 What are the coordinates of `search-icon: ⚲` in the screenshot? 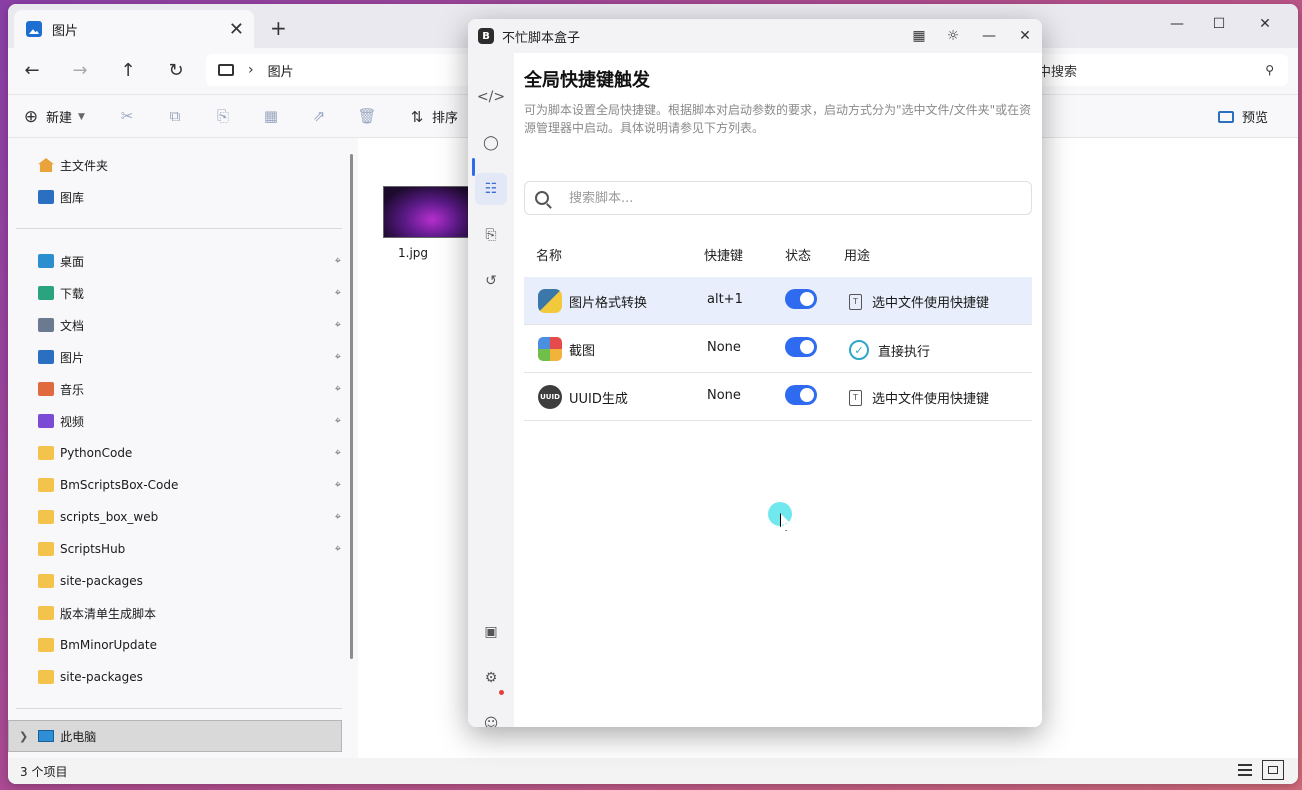 It's located at (1269, 70).